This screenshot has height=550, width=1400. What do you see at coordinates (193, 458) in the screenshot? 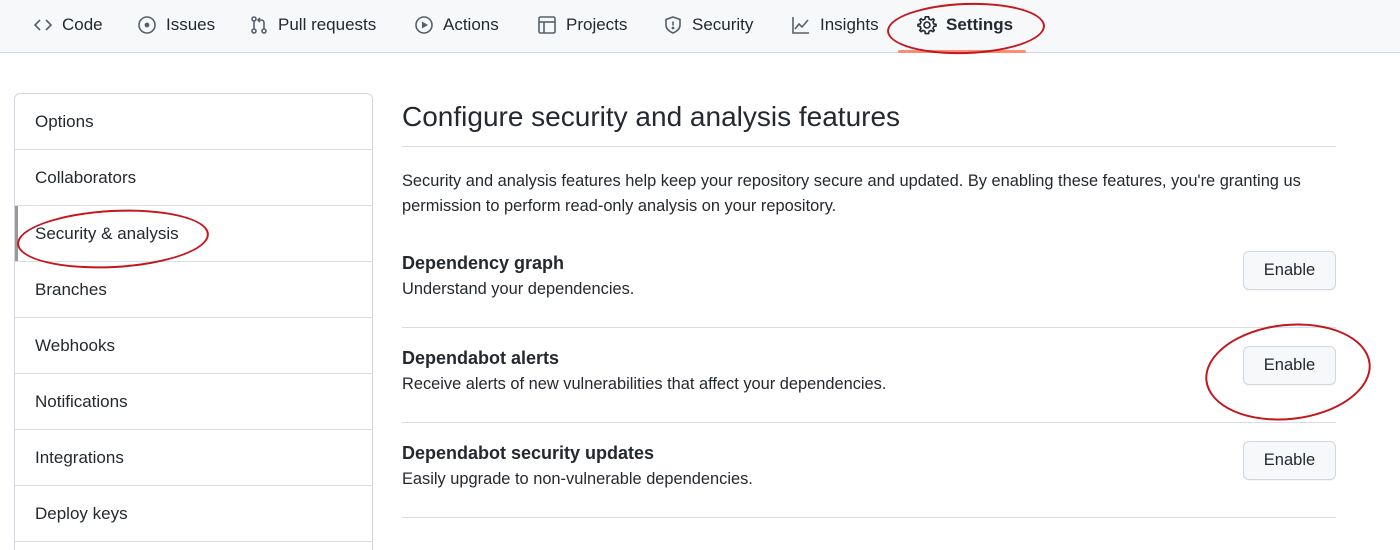
I see `sidebar-item-integrations: Integrations` at bounding box center [193, 458].